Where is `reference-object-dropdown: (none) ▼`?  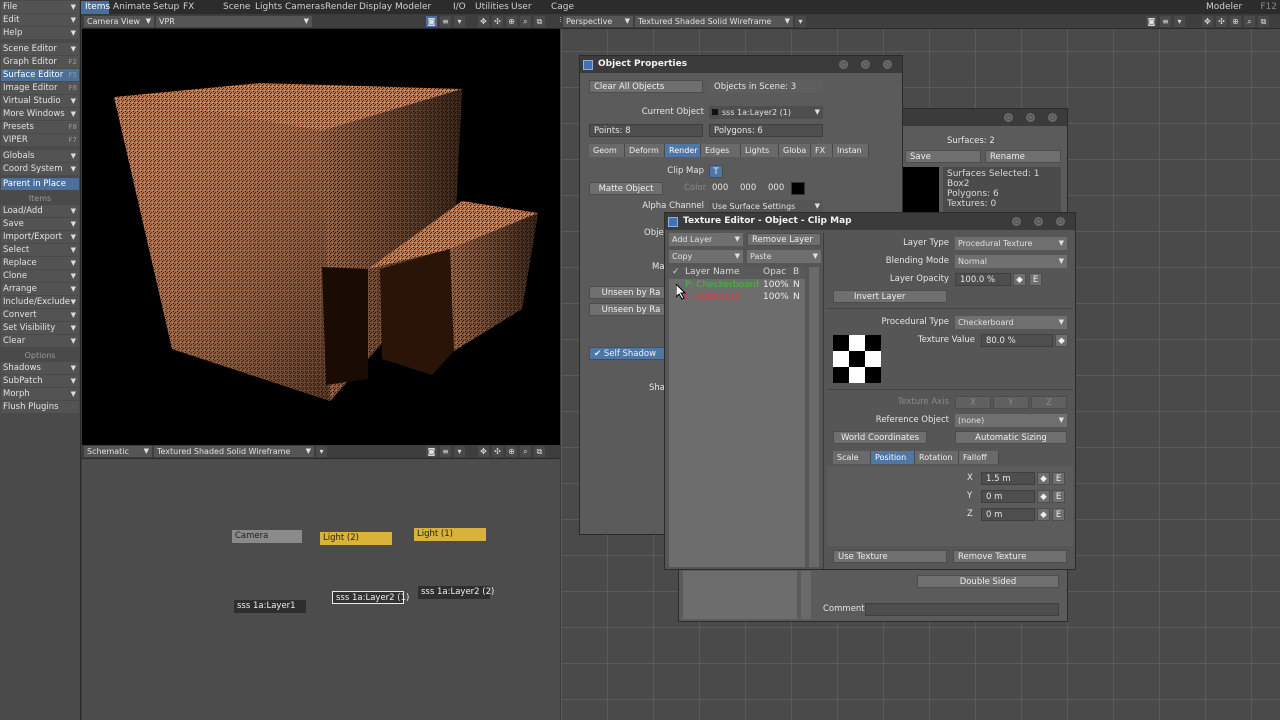 reference-object-dropdown: (none) ▼ is located at coordinates (1011, 420).